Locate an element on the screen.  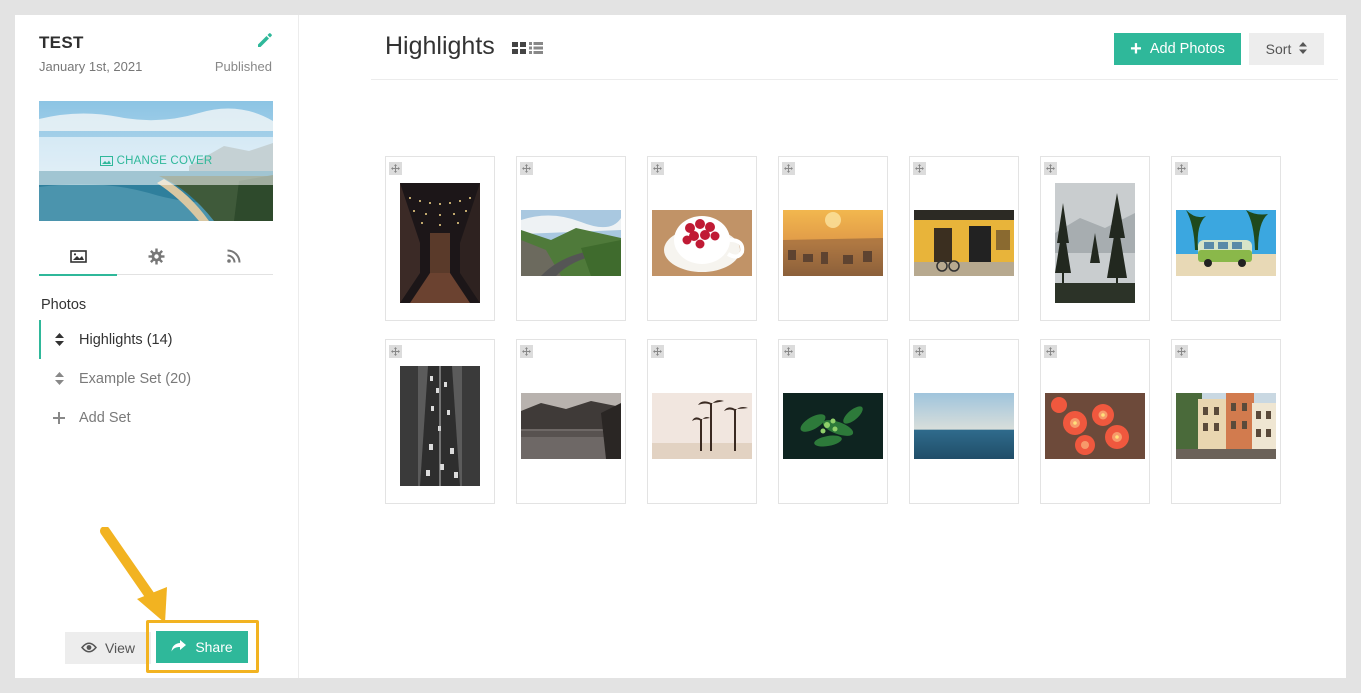
album-status: Published is located at coordinates (243, 66).